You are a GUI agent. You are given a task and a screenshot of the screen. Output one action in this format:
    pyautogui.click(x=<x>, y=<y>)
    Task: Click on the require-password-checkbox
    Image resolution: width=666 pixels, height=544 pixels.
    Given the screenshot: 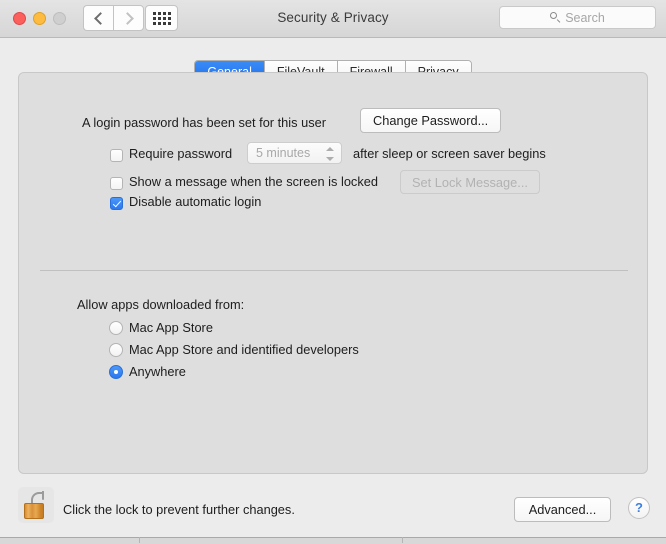 What is the action you would take?
    pyautogui.click(x=116, y=155)
    